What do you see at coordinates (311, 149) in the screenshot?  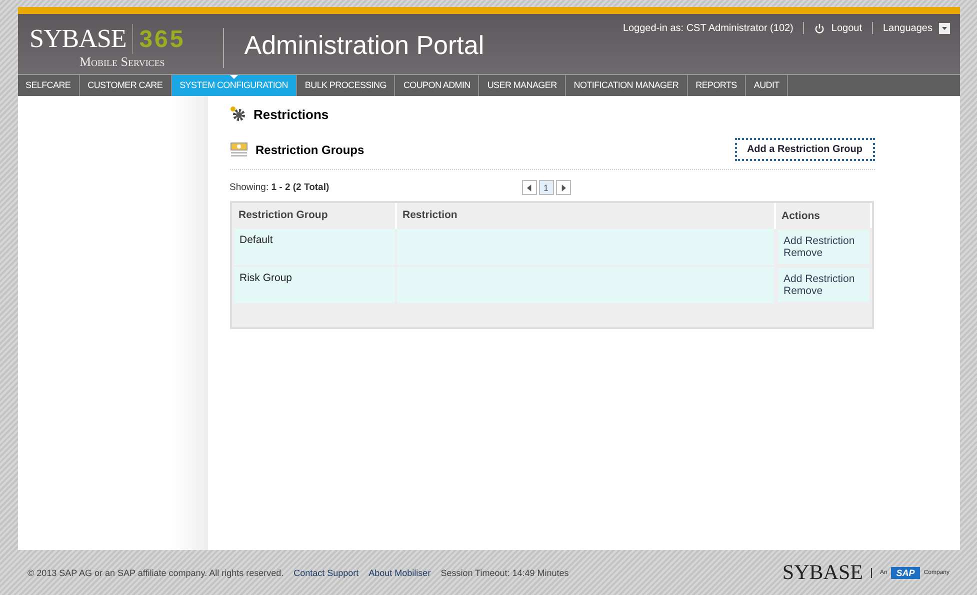 I see `section-title: Restriction Groups` at bounding box center [311, 149].